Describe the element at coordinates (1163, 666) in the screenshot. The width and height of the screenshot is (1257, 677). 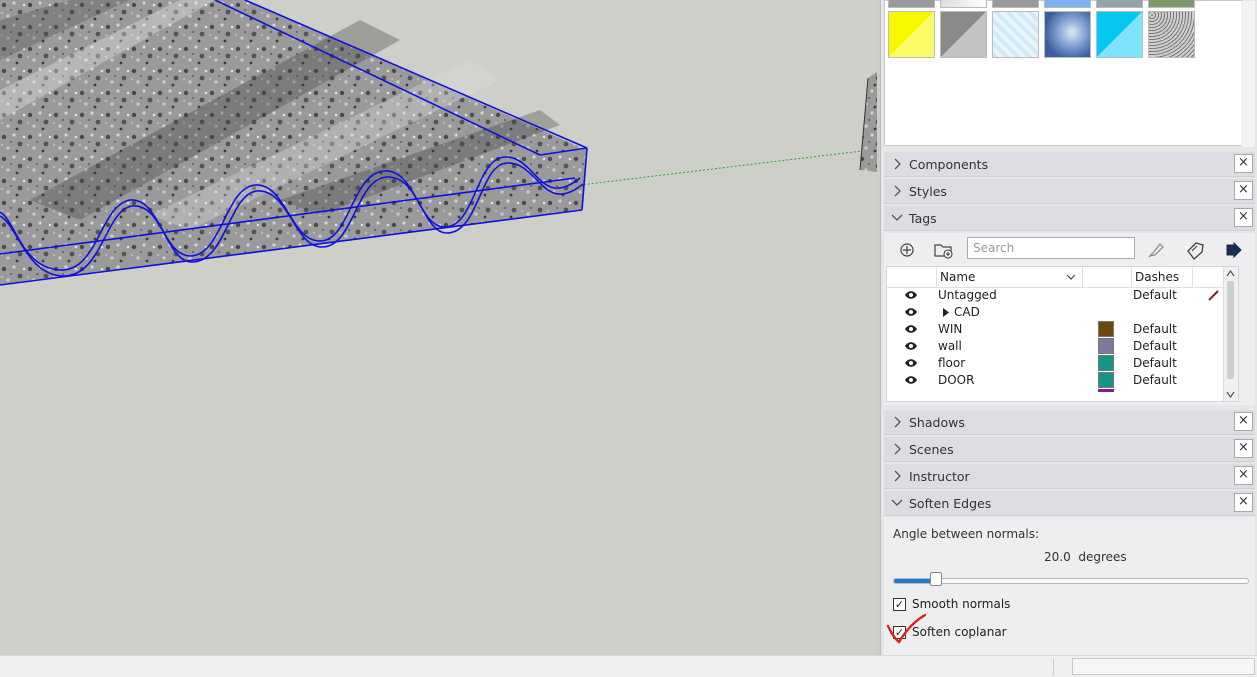
I see `measurements-box` at that location.